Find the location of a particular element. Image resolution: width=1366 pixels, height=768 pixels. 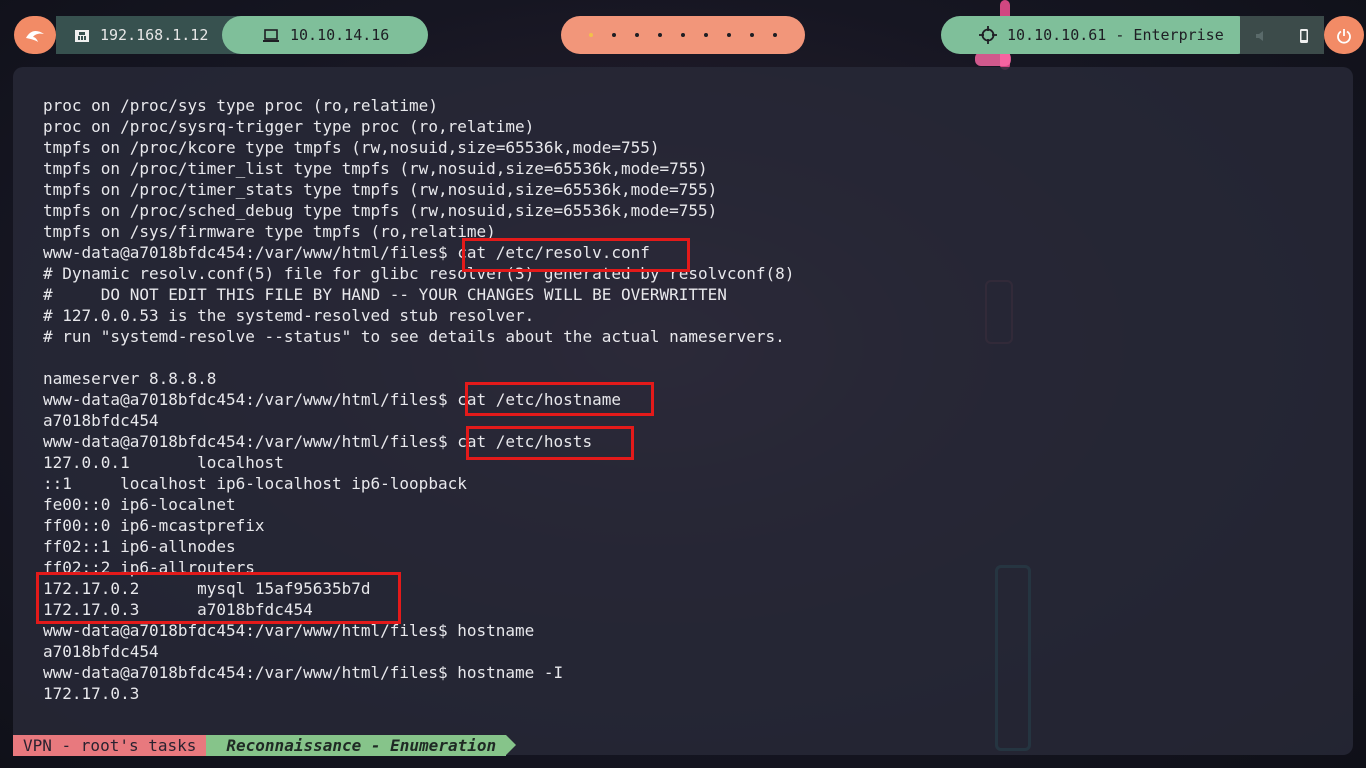

power-button is located at coordinates (1344, 35).